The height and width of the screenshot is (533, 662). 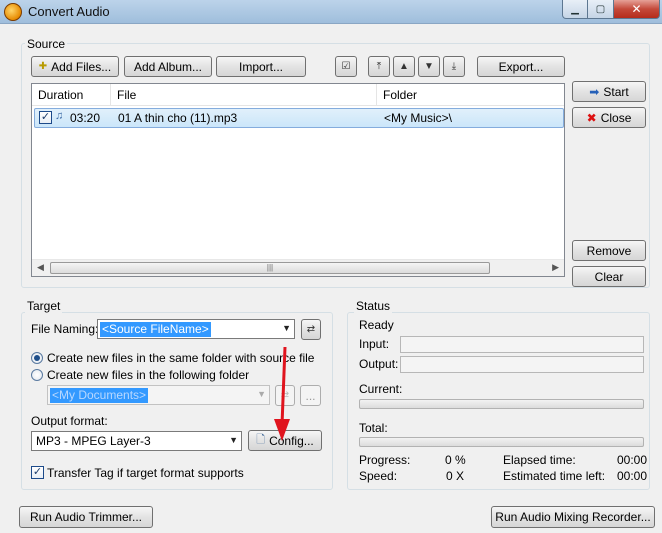 I want to click on column-header-folder: Folder, so click(x=470, y=95).